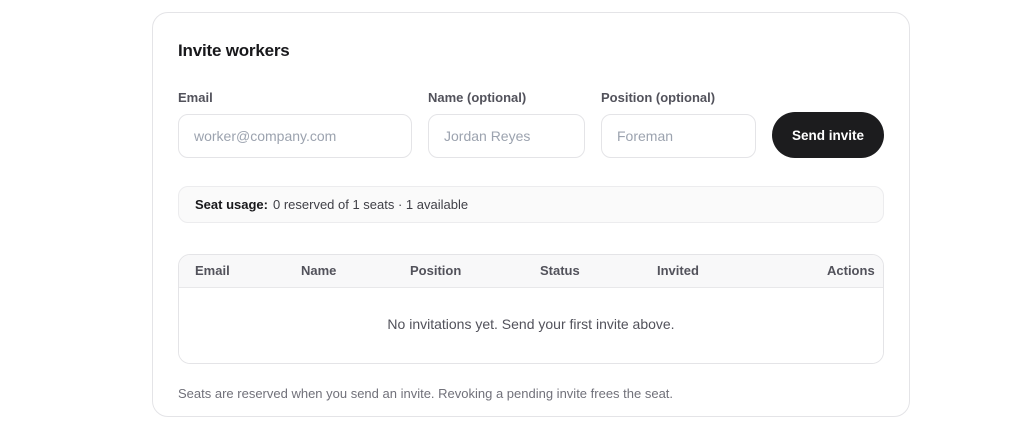  I want to click on email-field-group: Email, so click(295, 124).